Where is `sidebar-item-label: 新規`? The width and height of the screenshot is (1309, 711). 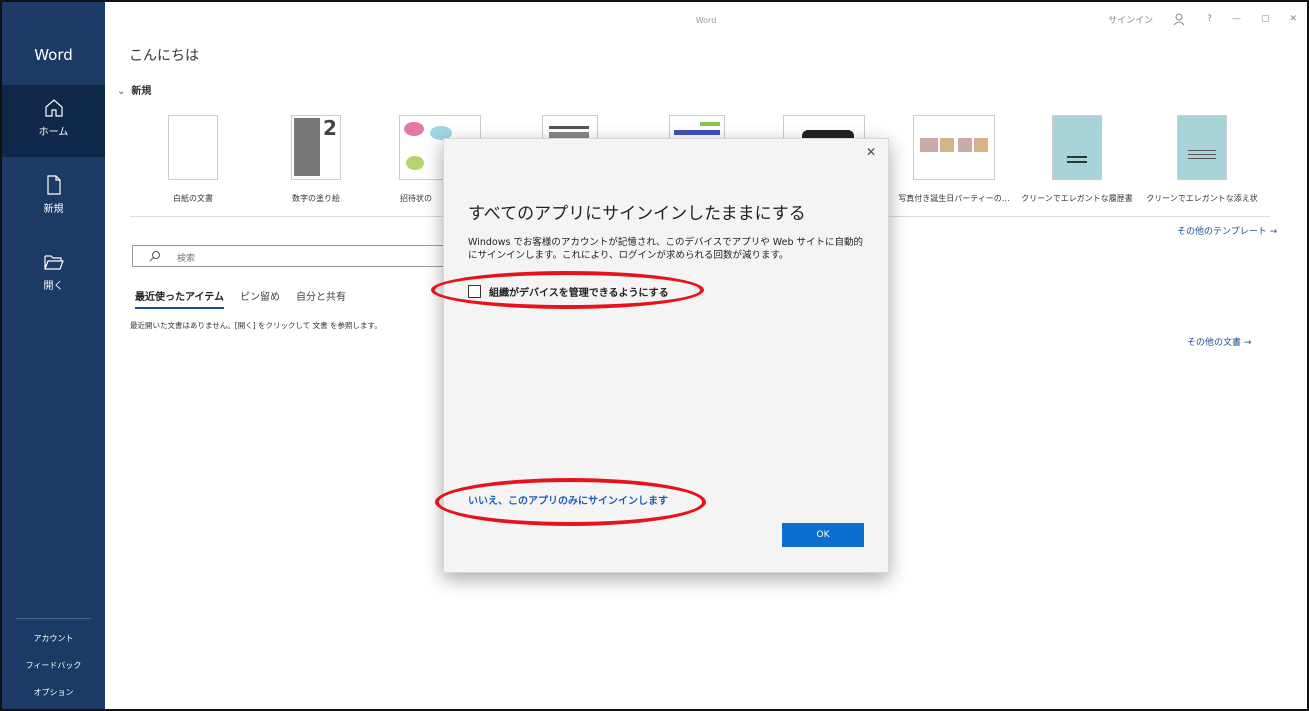 sidebar-item-label: 新規 is located at coordinates (53, 209).